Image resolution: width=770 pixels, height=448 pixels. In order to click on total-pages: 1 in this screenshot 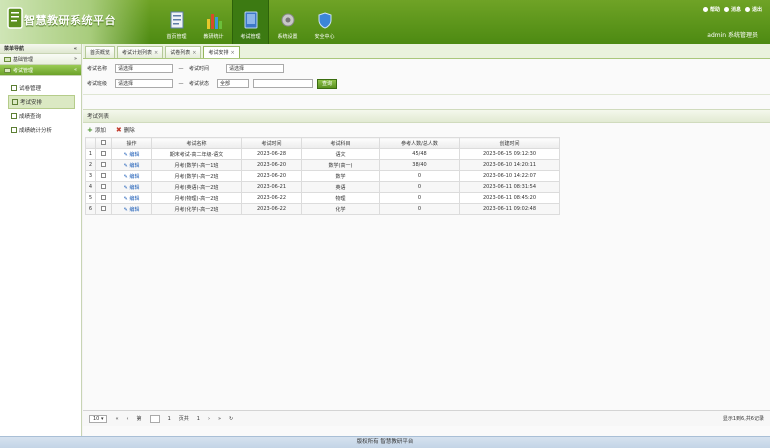, I will do `click(198, 418)`.